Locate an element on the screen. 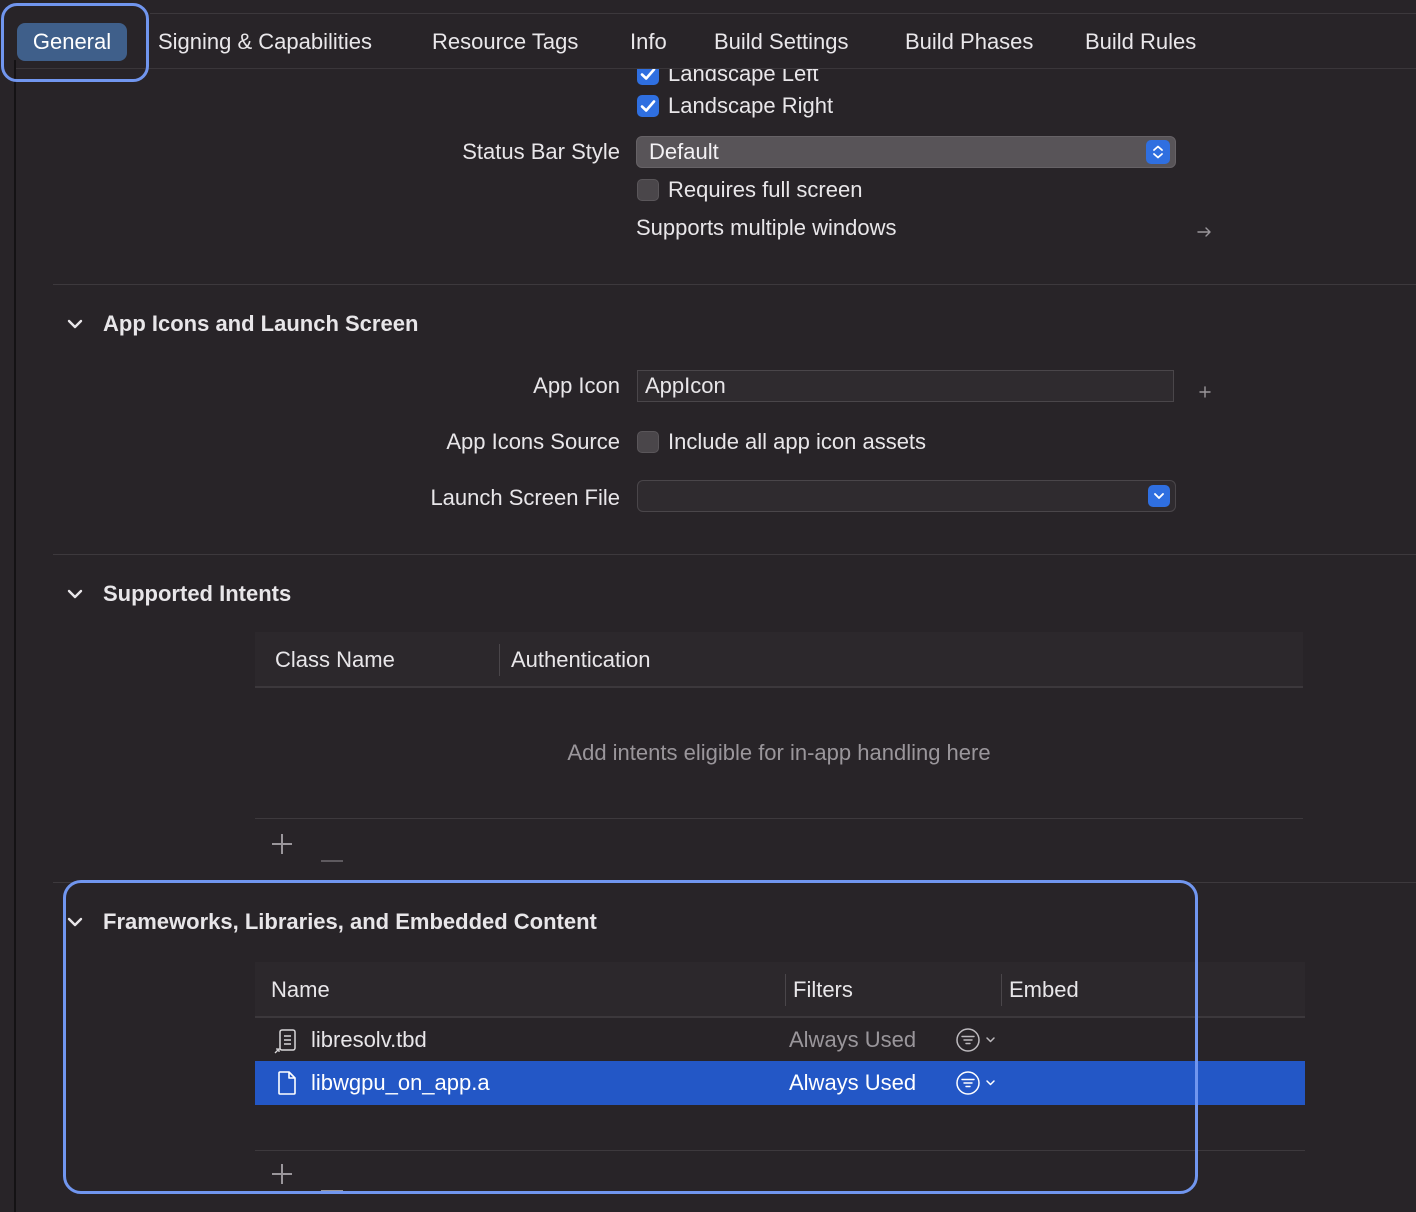 The height and width of the screenshot is (1212, 1416). add-intent-button is located at coordinates (282, 844).